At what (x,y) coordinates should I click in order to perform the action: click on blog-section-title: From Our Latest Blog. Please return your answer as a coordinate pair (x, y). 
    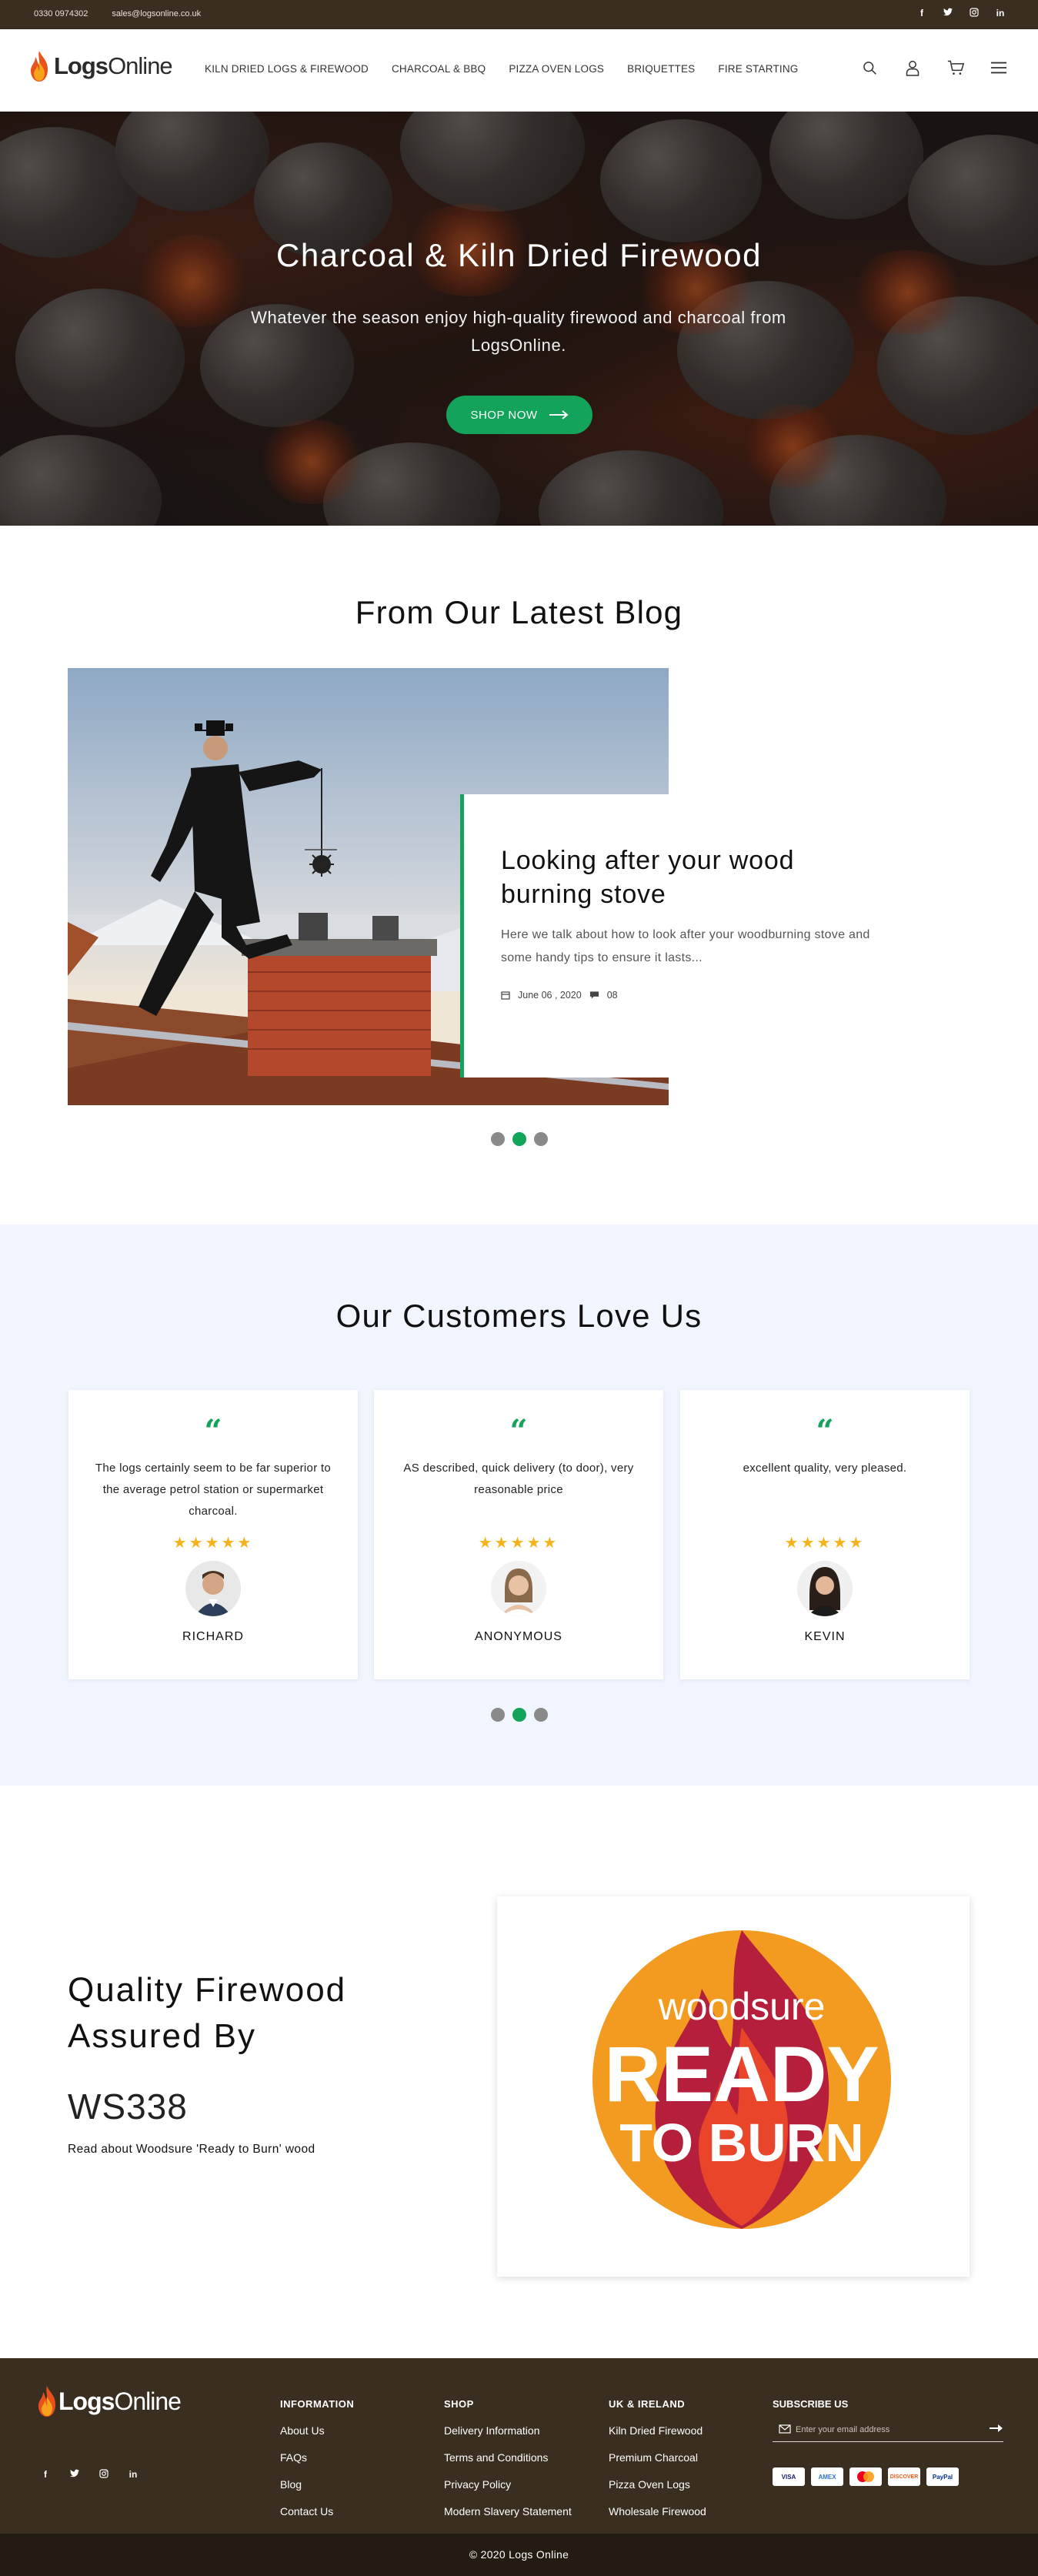
    Looking at the image, I should click on (519, 612).